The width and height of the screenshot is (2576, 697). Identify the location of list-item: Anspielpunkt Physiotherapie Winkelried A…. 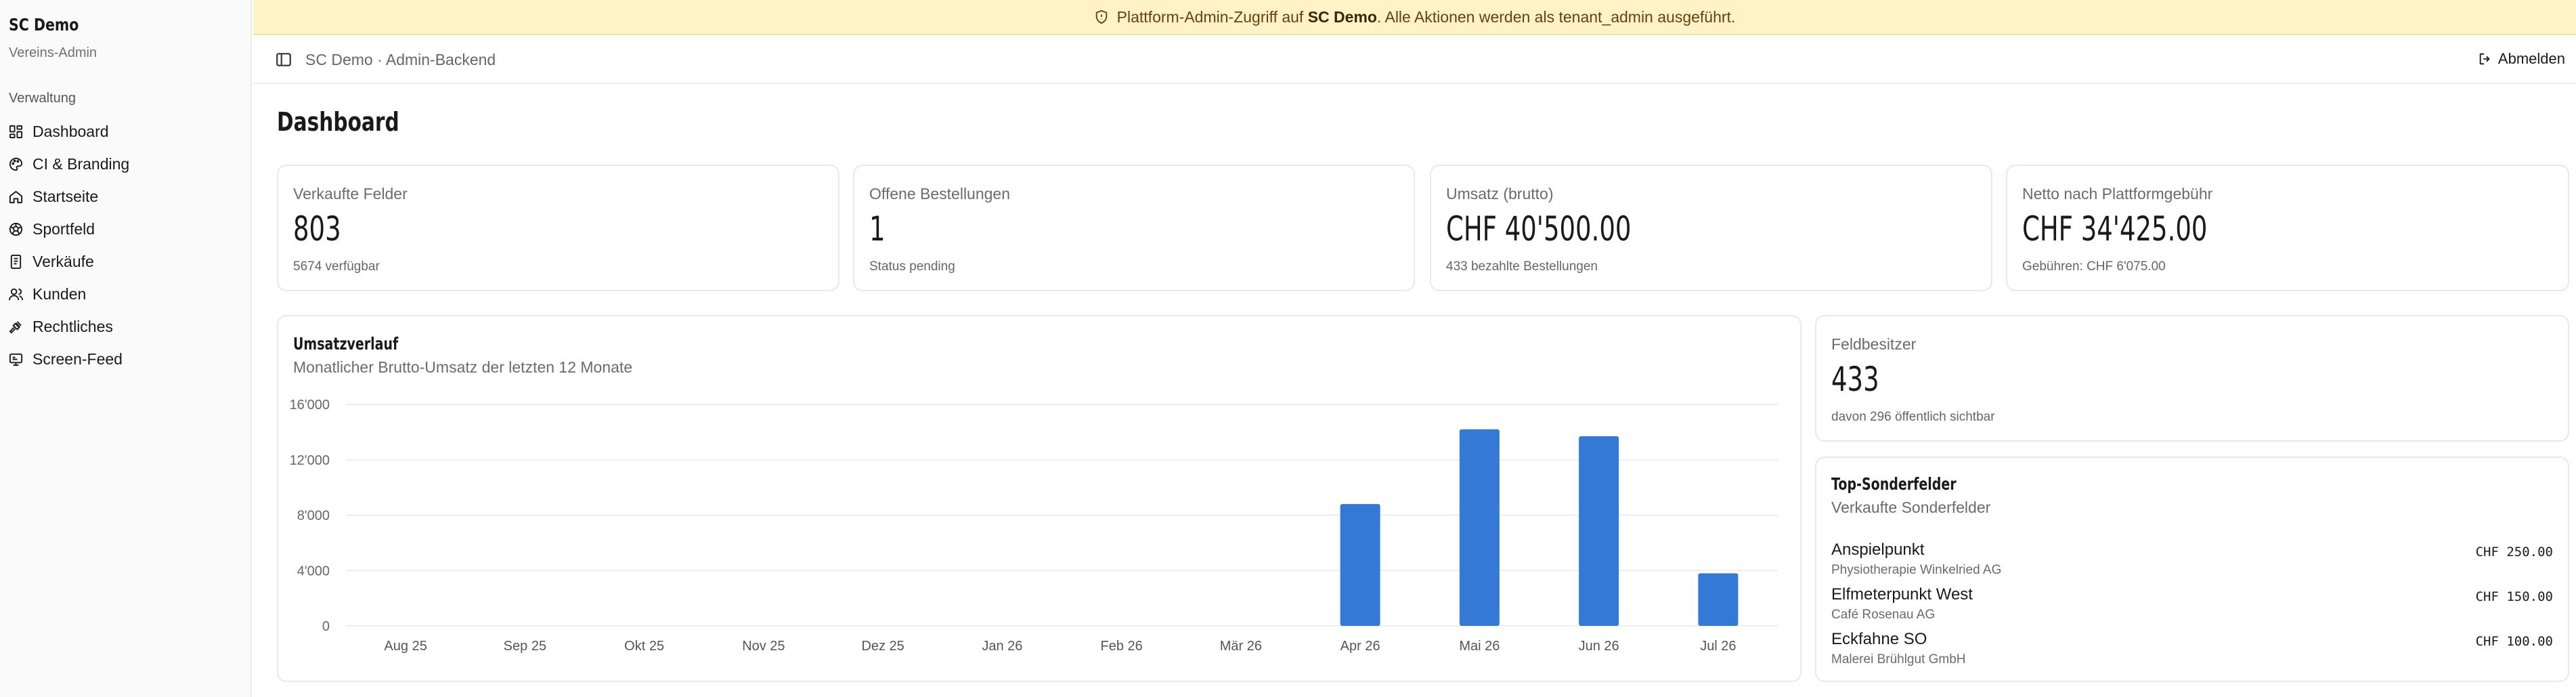
(2192, 561).